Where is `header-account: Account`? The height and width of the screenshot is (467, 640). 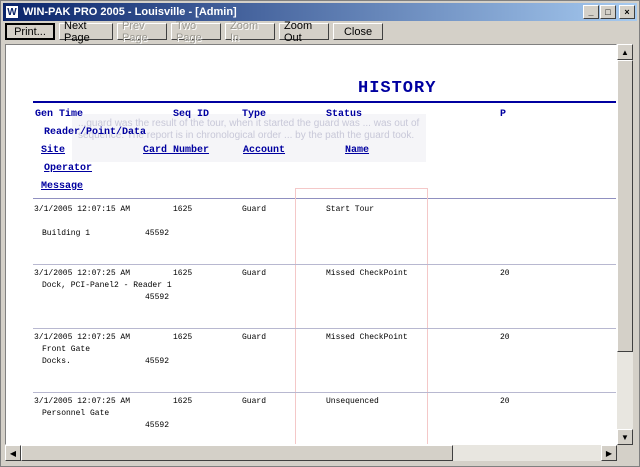 header-account: Account is located at coordinates (264, 150).